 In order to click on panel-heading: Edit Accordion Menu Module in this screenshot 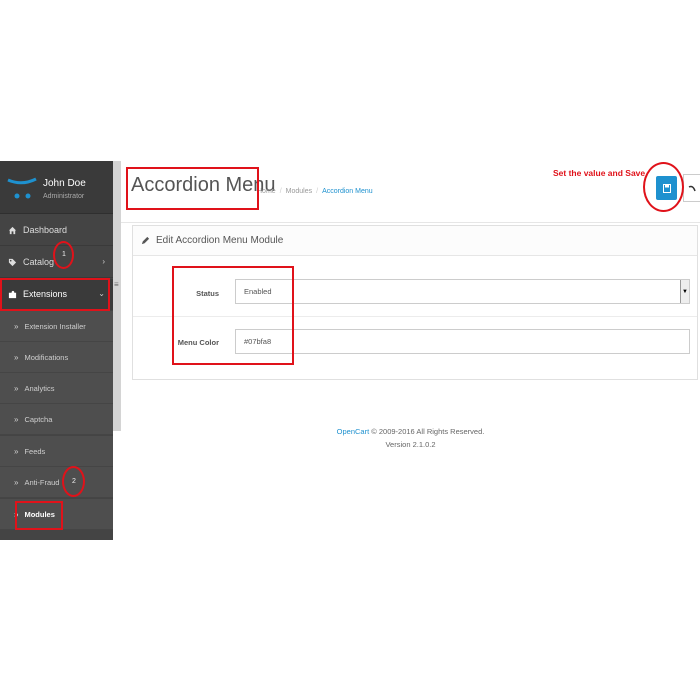, I will do `click(415, 241)`.